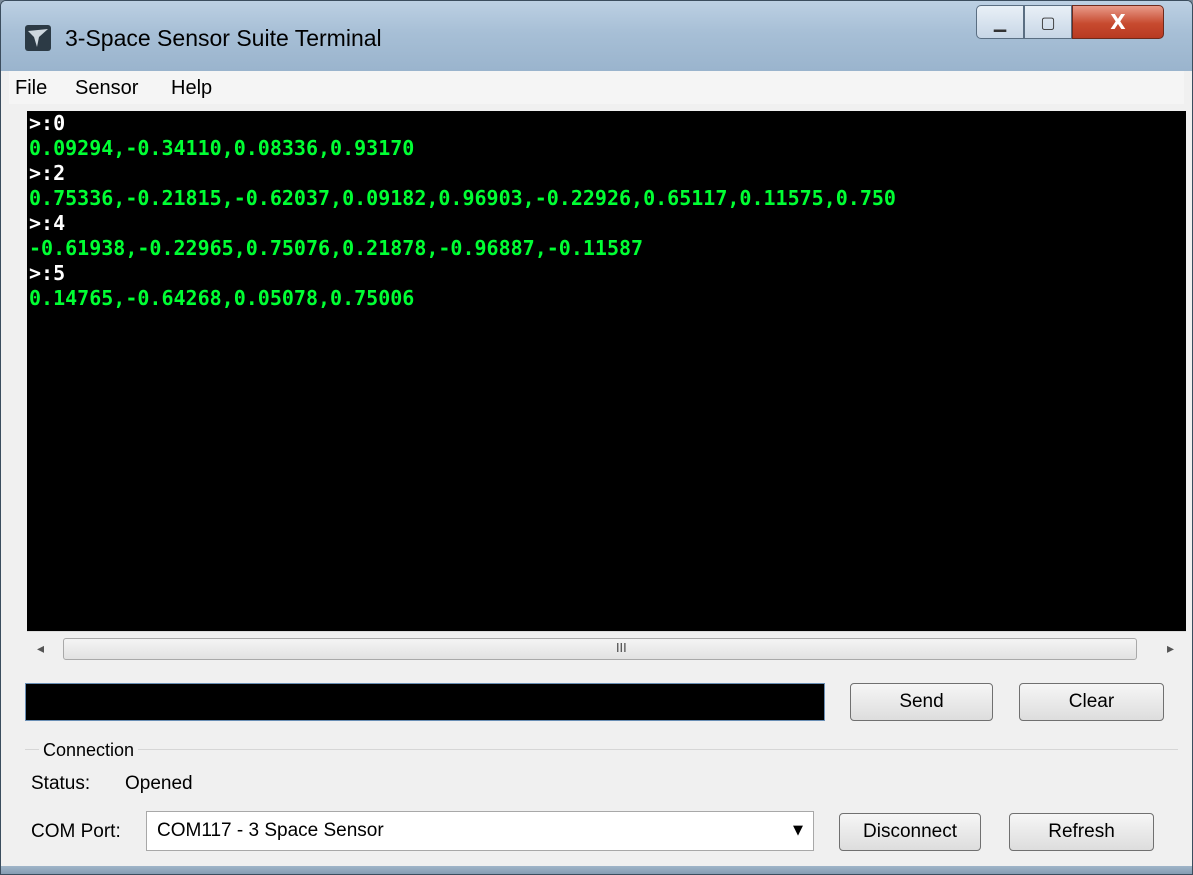  Describe the element at coordinates (89, 750) in the screenshot. I see `connection-group-label: Connection` at that location.